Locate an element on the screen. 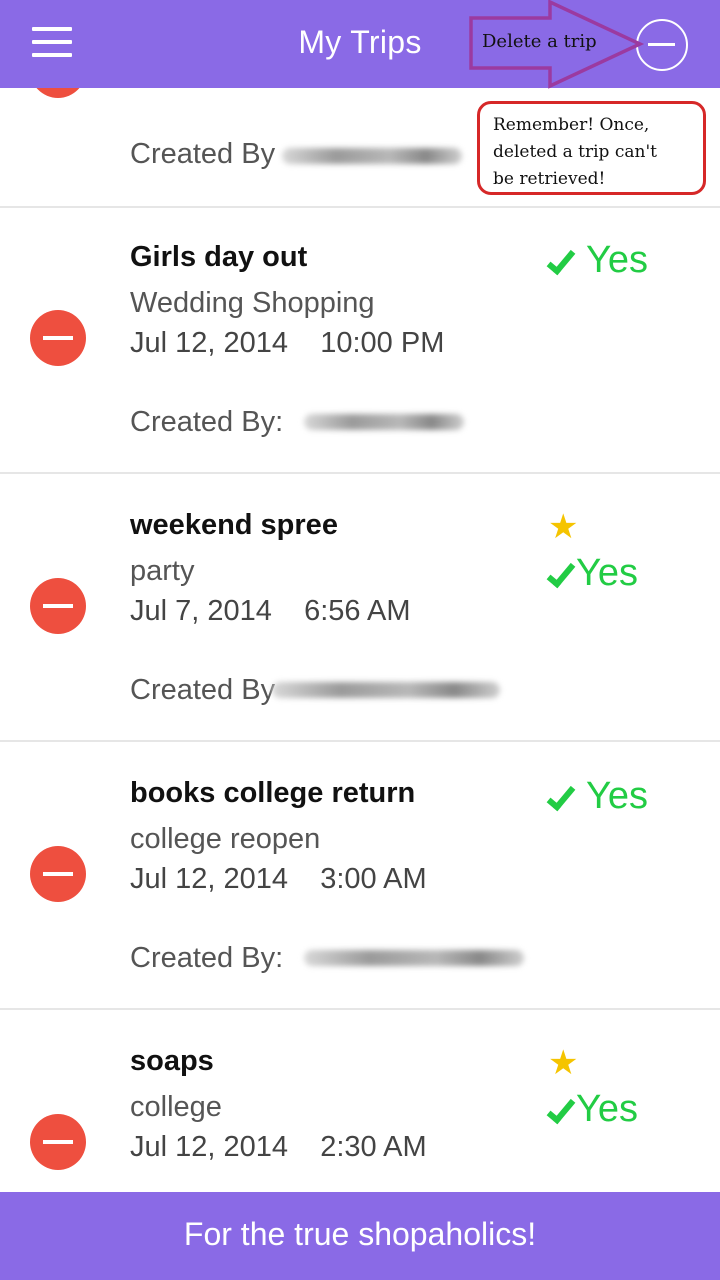 This screenshot has height=1280, width=720. trip-date: Jul 12, 2014 2:30 AM is located at coordinates (278, 1147).